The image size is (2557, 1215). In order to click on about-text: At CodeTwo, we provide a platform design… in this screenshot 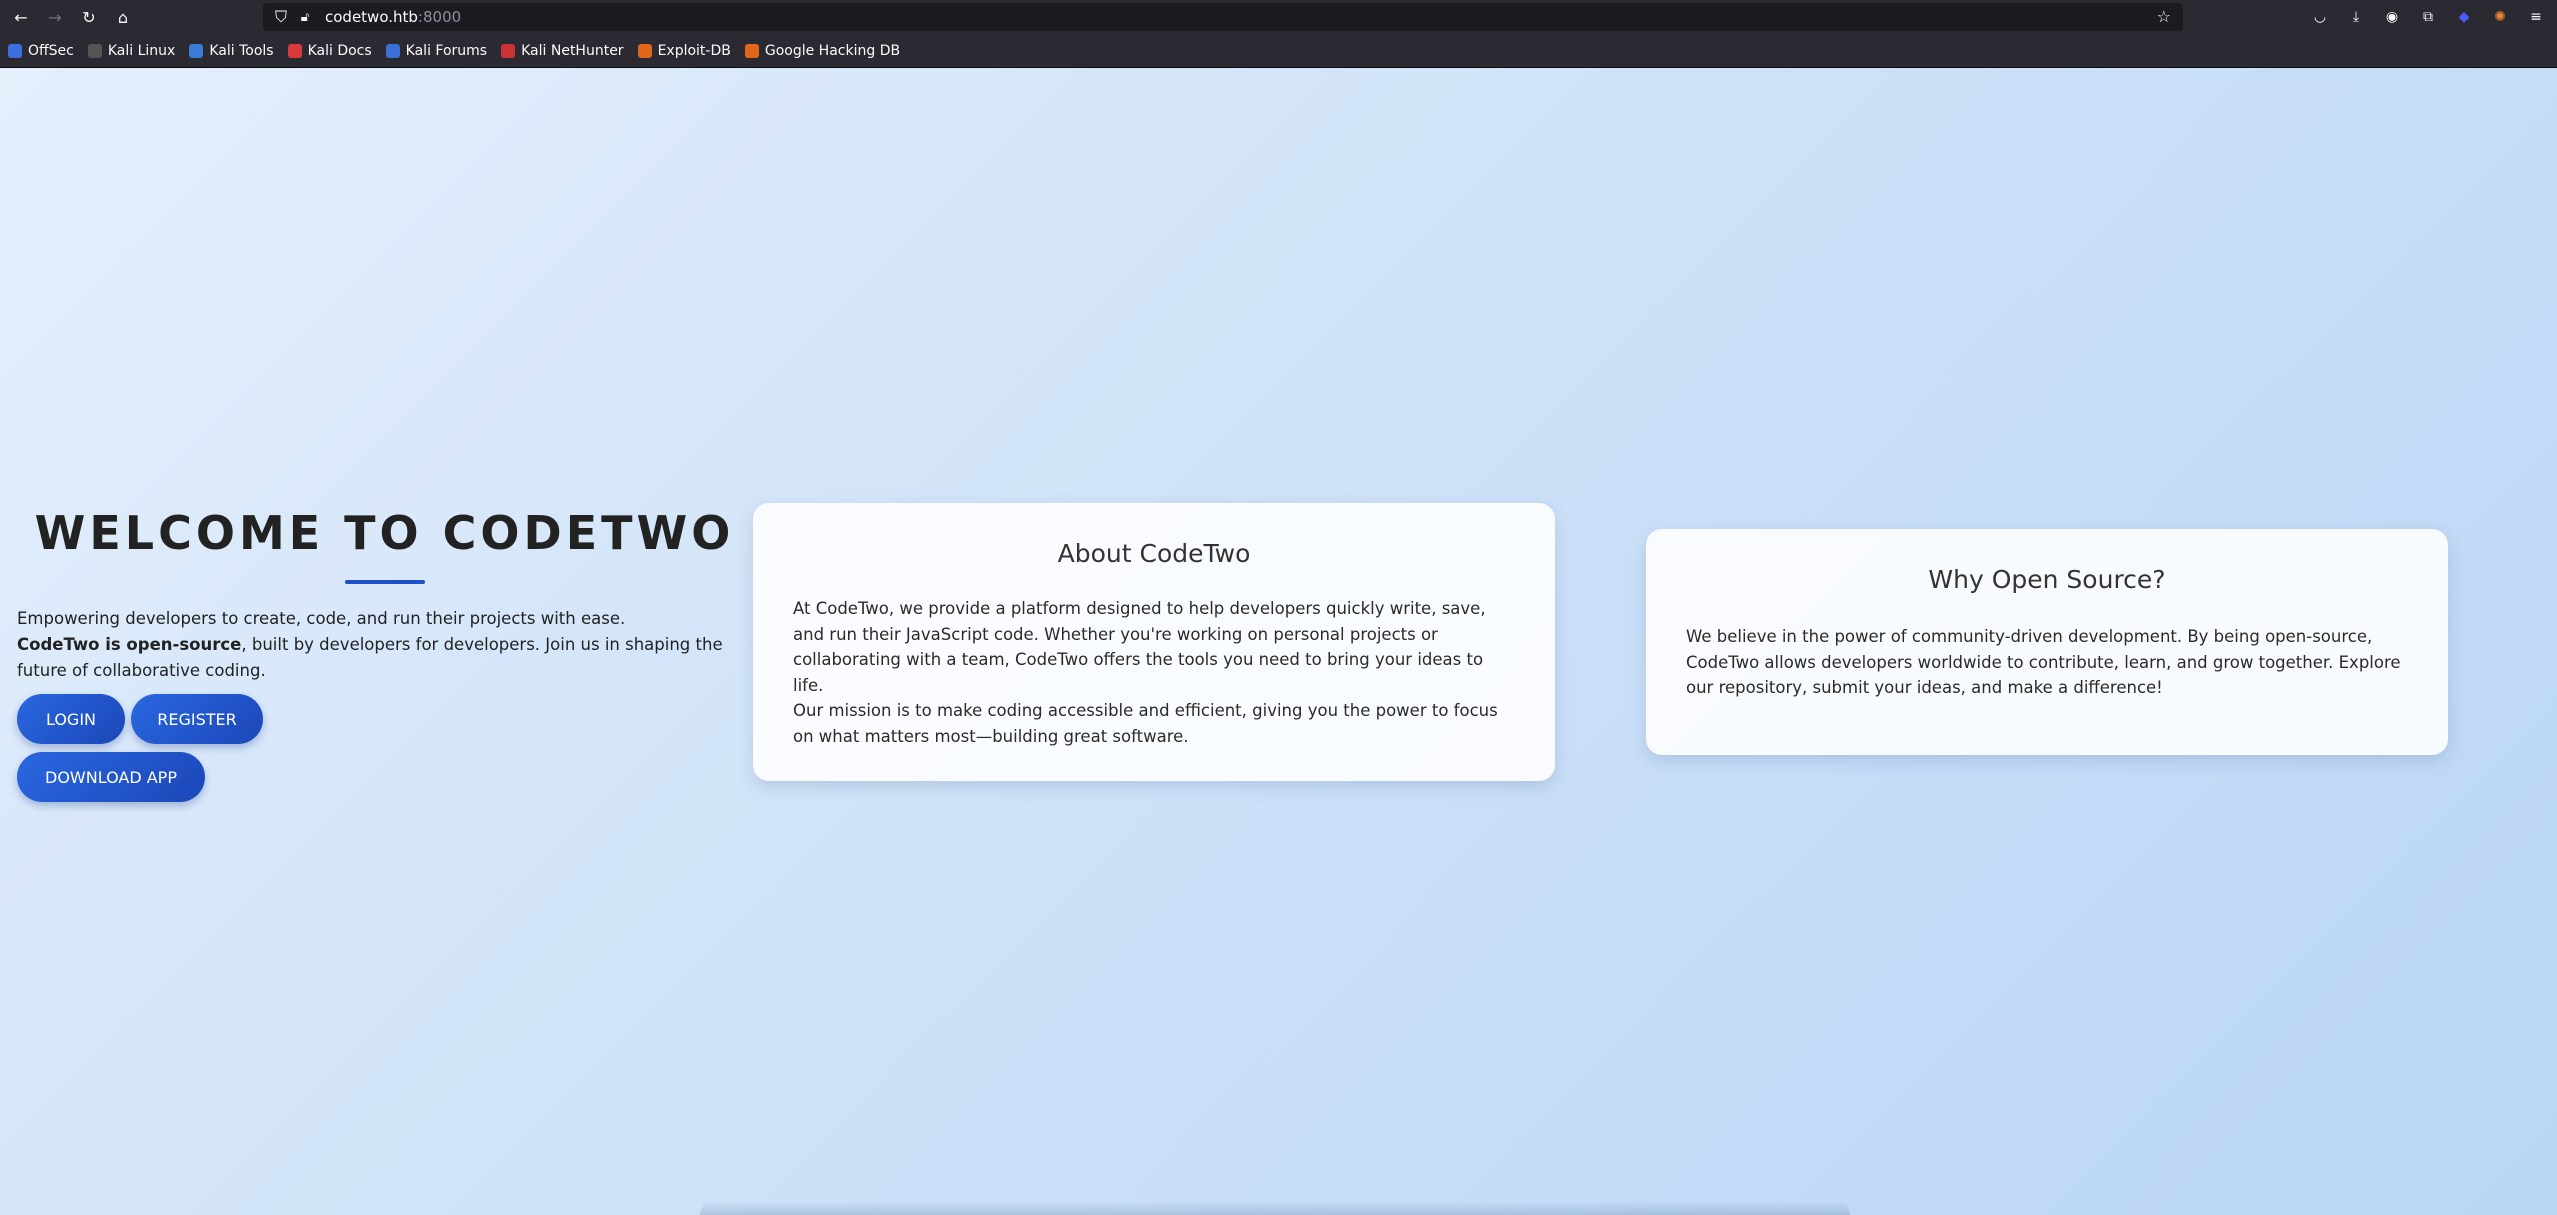, I will do `click(1145, 672)`.